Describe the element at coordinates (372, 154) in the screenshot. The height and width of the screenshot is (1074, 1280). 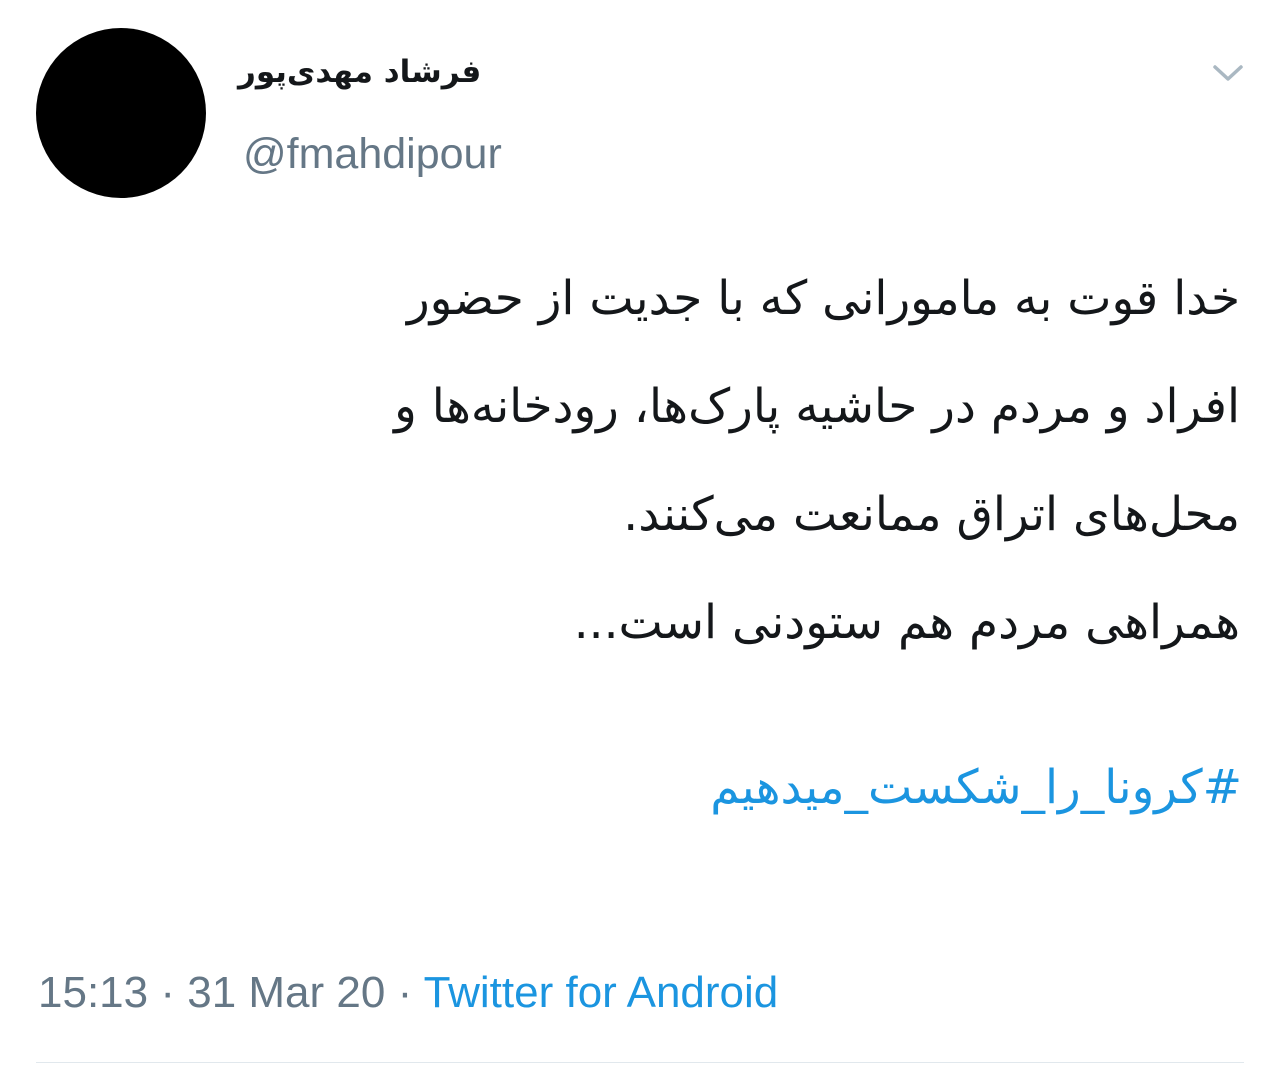
I see `author-handle: @fmahdipour` at that location.